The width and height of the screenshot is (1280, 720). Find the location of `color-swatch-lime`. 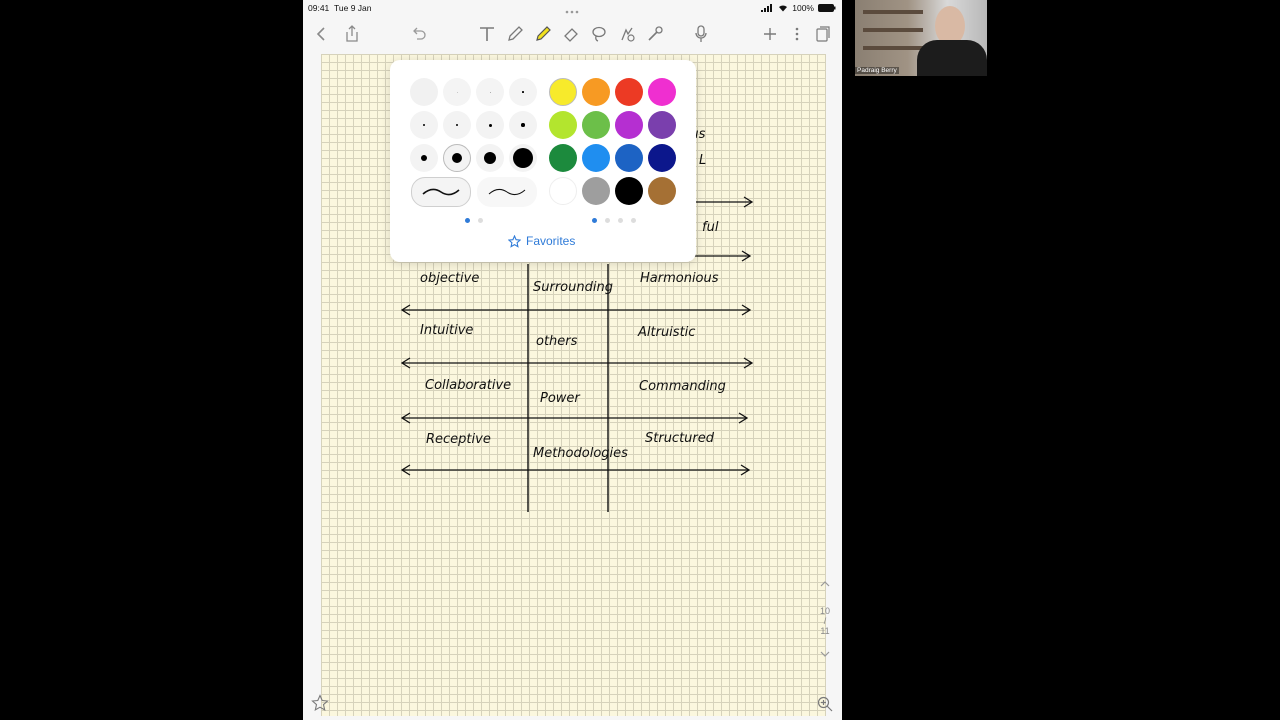

color-swatch-lime is located at coordinates (563, 125).